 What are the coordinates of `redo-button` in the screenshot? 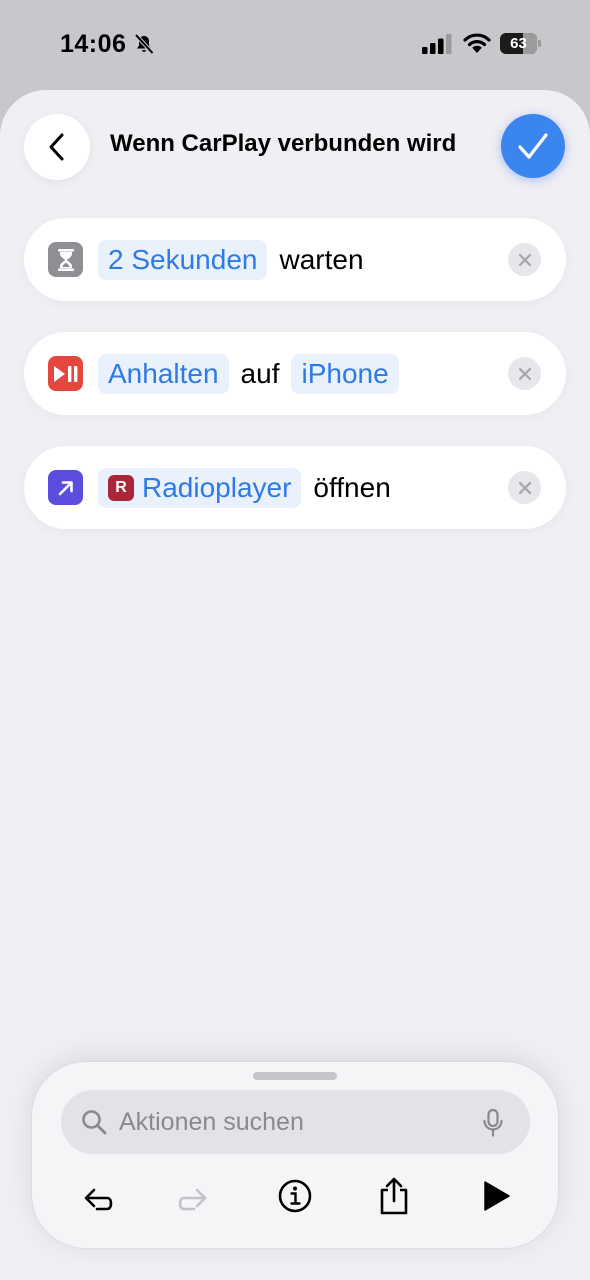 It's located at (196, 1196).